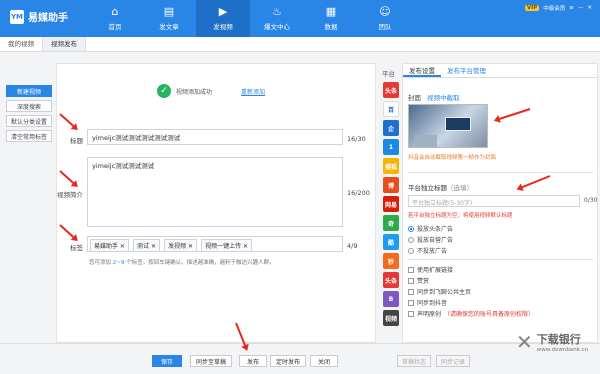  I want to click on platform-icon: 企, so click(391, 128).